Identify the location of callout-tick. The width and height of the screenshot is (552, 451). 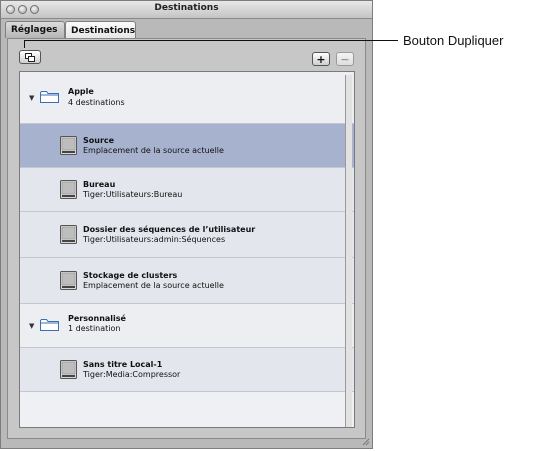
(24, 44).